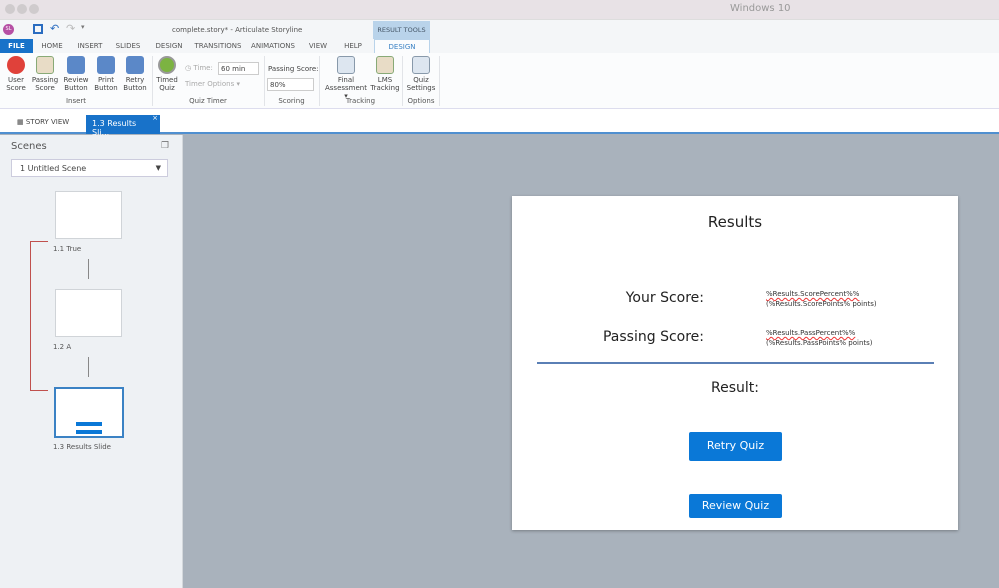 This screenshot has width=999, height=588. What do you see at coordinates (43, 122) in the screenshot?
I see `story-view-tab: ▦ STORY VIEW` at bounding box center [43, 122].